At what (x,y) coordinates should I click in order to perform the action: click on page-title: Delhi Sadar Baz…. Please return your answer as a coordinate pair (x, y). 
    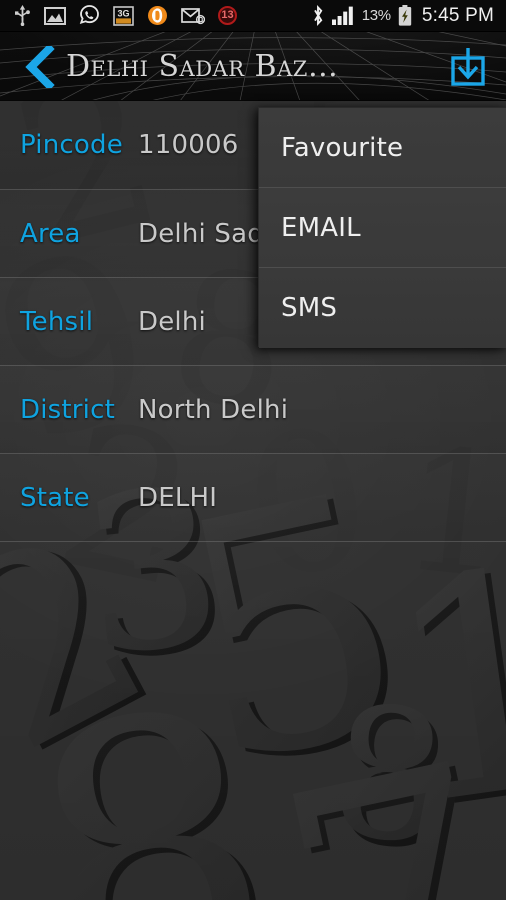
    Looking at the image, I should click on (202, 66).